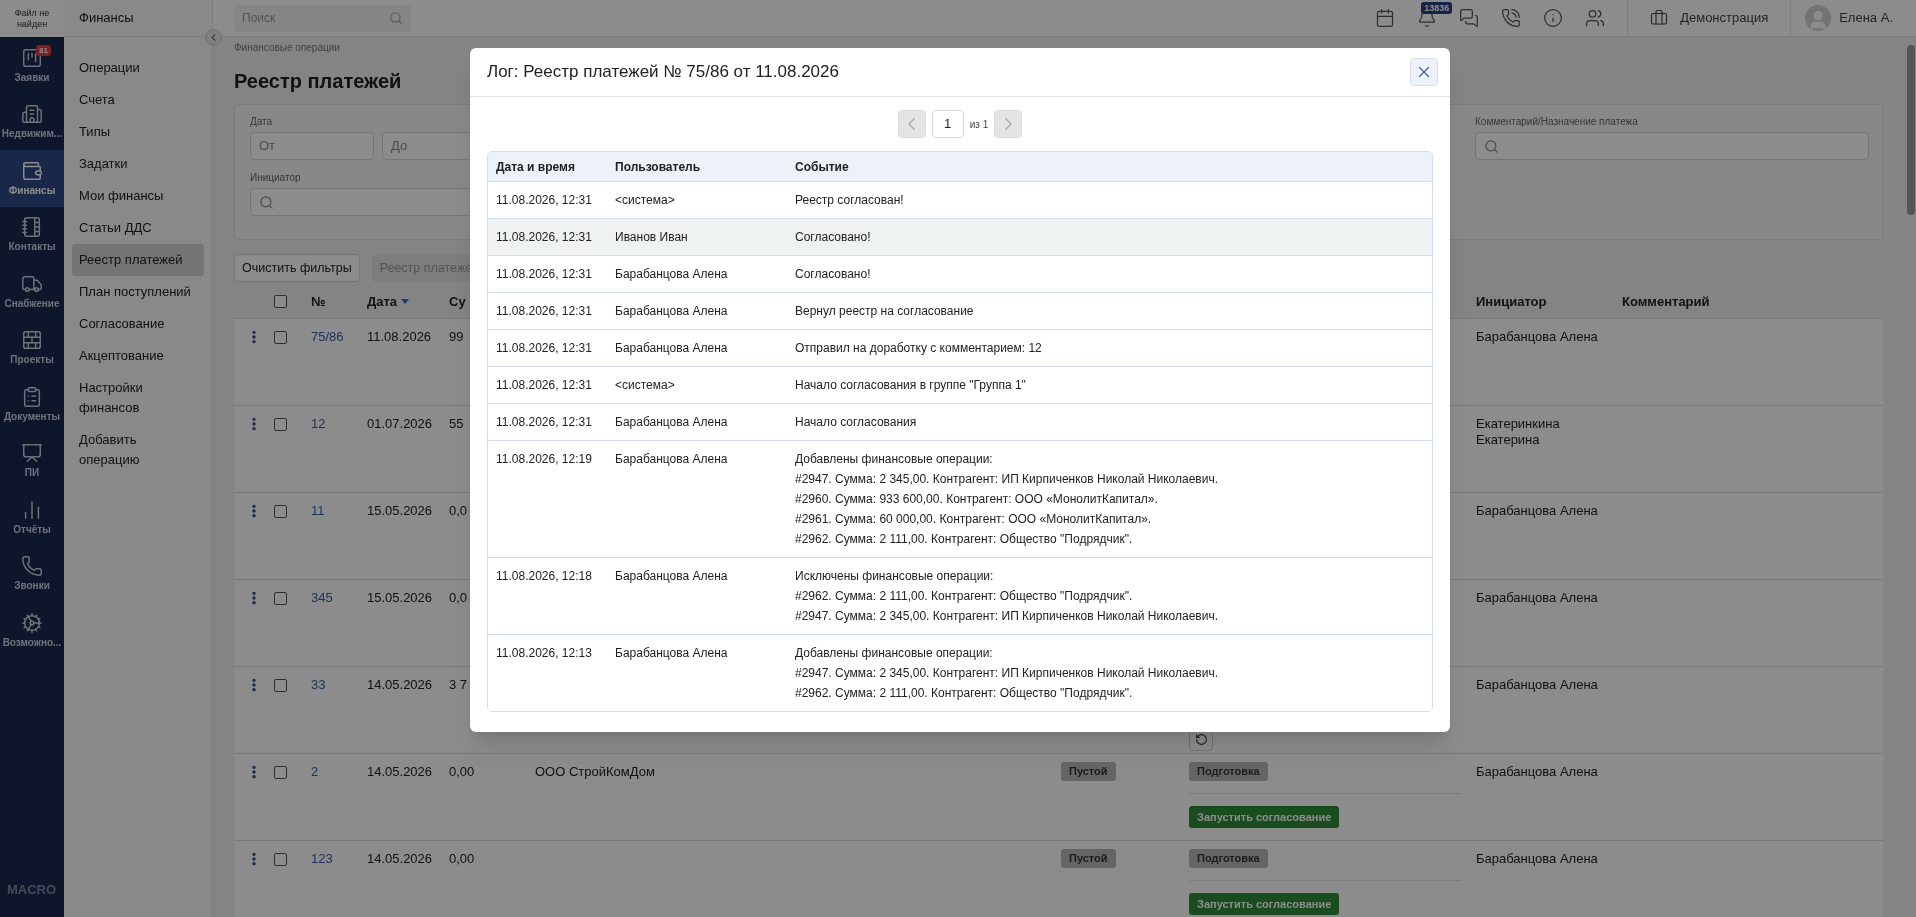 The image size is (1916, 917). Describe the element at coordinates (458, 597) in the screenshot. I see `table-cell: 0,0` at that location.